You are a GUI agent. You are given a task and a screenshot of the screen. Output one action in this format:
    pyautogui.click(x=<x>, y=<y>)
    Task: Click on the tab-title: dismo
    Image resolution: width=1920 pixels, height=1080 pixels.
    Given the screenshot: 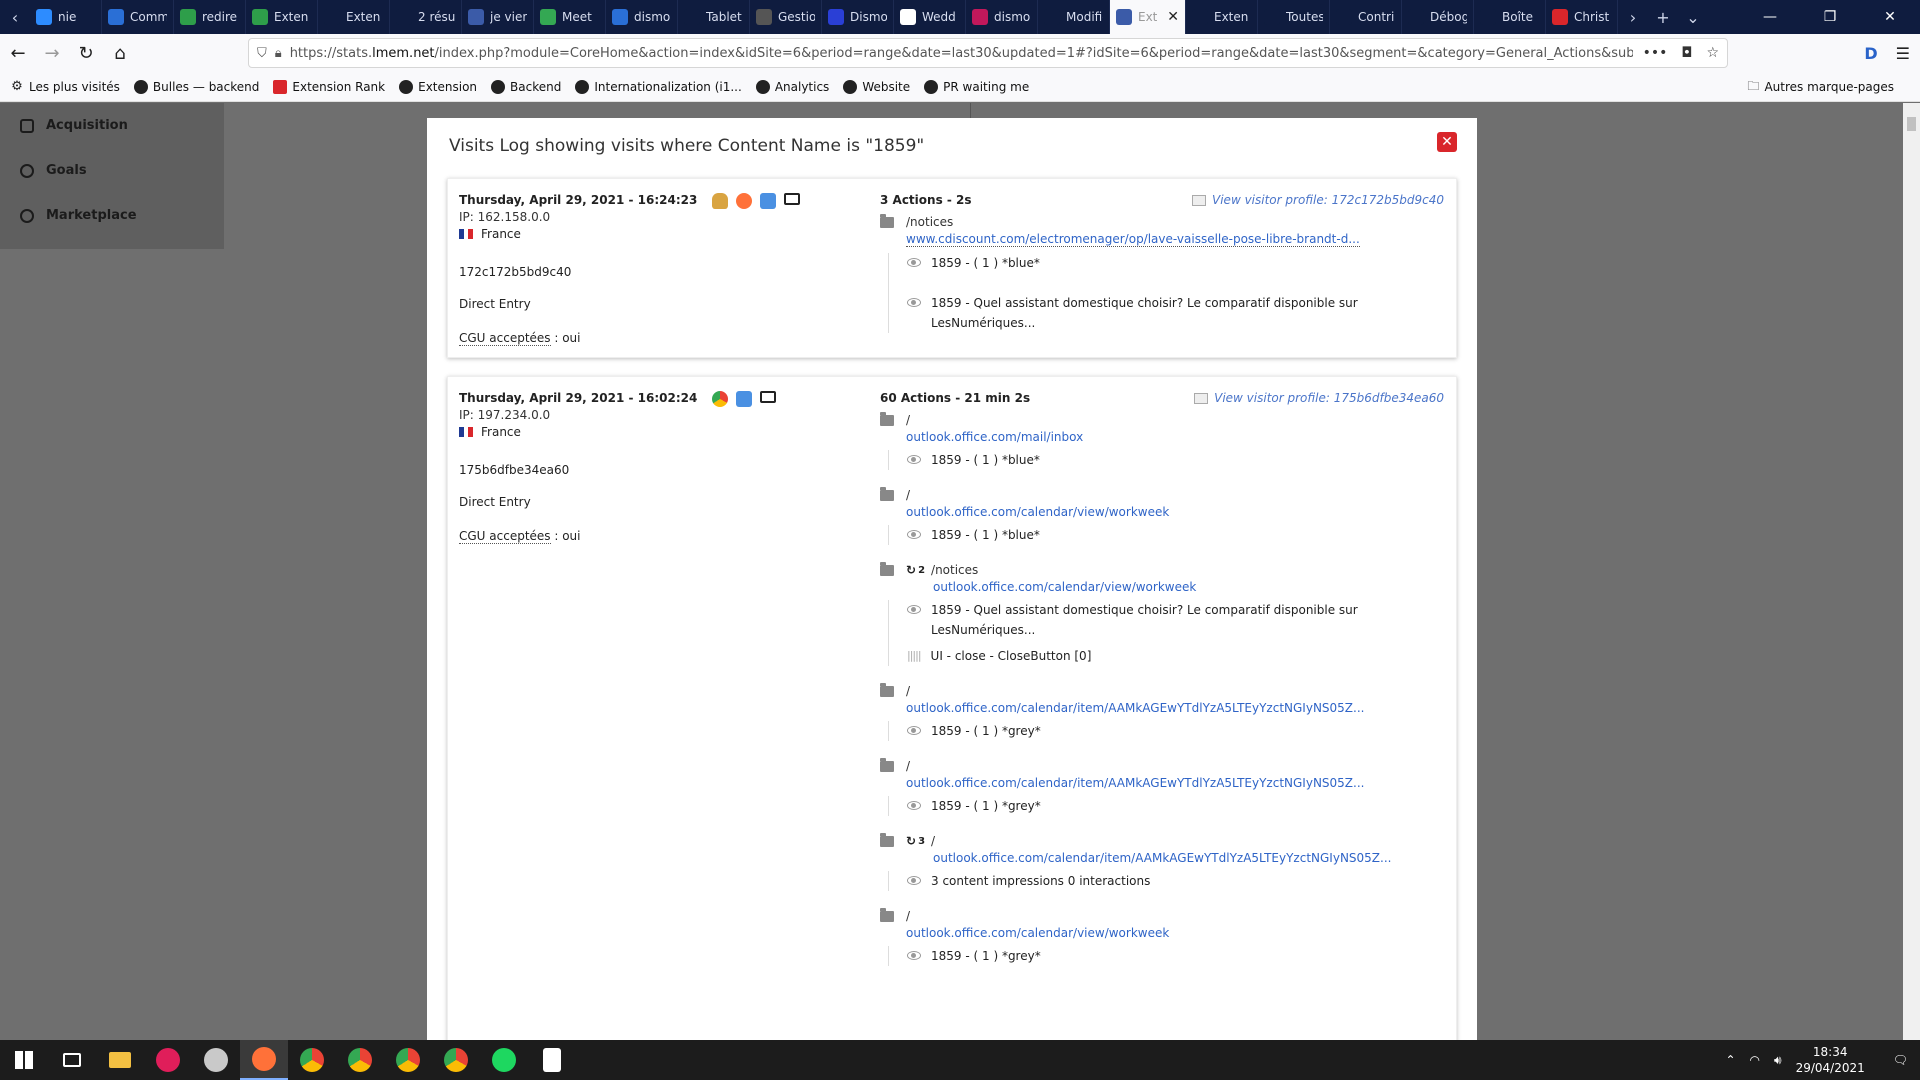 What is the action you would take?
    pyautogui.click(x=652, y=17)
    